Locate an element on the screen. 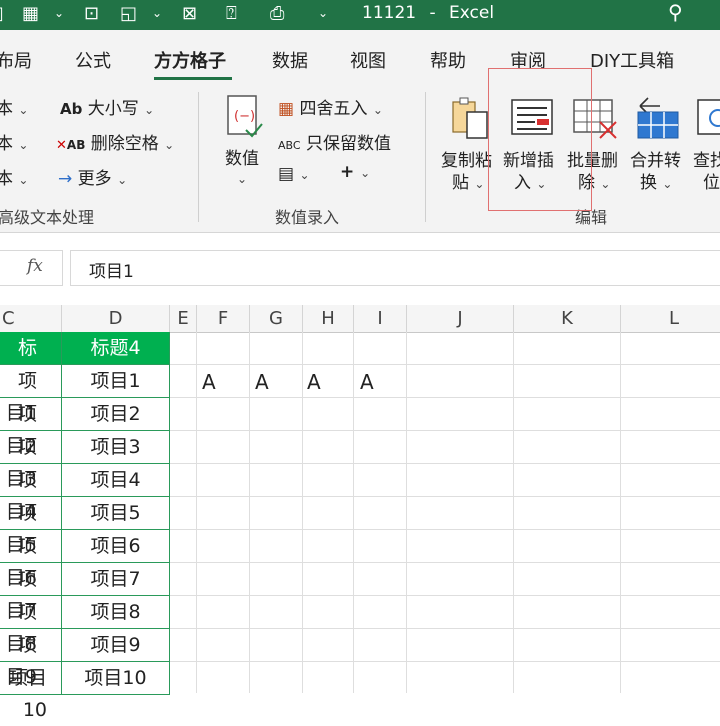 The height and width of the screenshot is (726, 720). case-button: Ab 大小写 ⌄ is located at coordinates (107, 106).